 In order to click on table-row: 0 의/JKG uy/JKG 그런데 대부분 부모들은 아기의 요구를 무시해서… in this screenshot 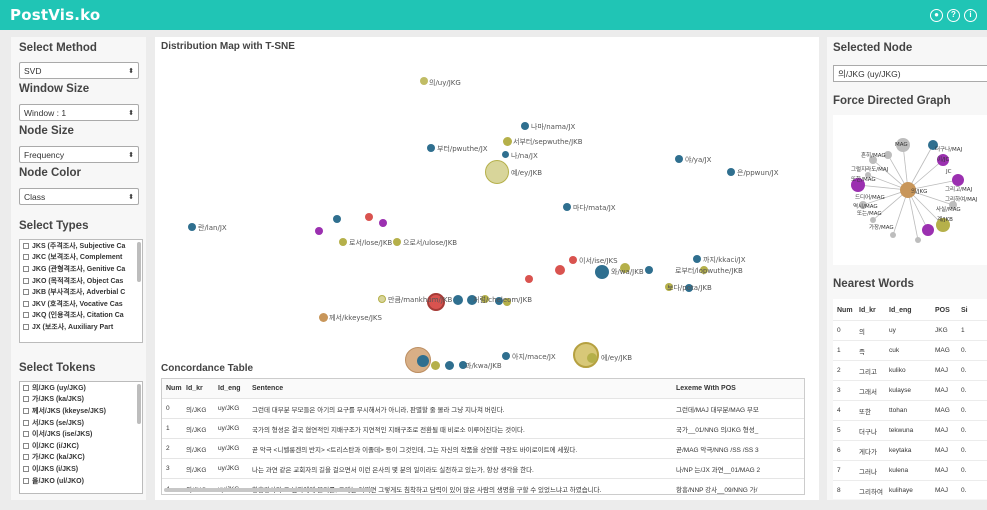, I will do `click(483, 409)`.